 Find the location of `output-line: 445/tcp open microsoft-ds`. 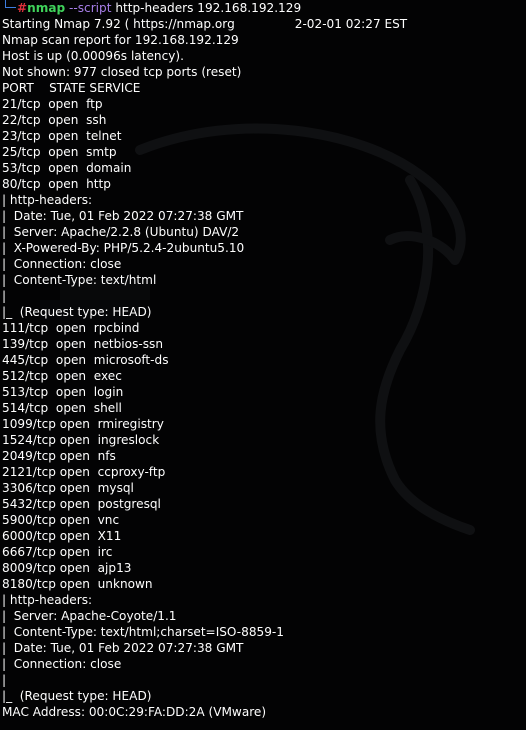

output-line: 445/tcp open microsoft-ds is located at coordinates (85, 360).